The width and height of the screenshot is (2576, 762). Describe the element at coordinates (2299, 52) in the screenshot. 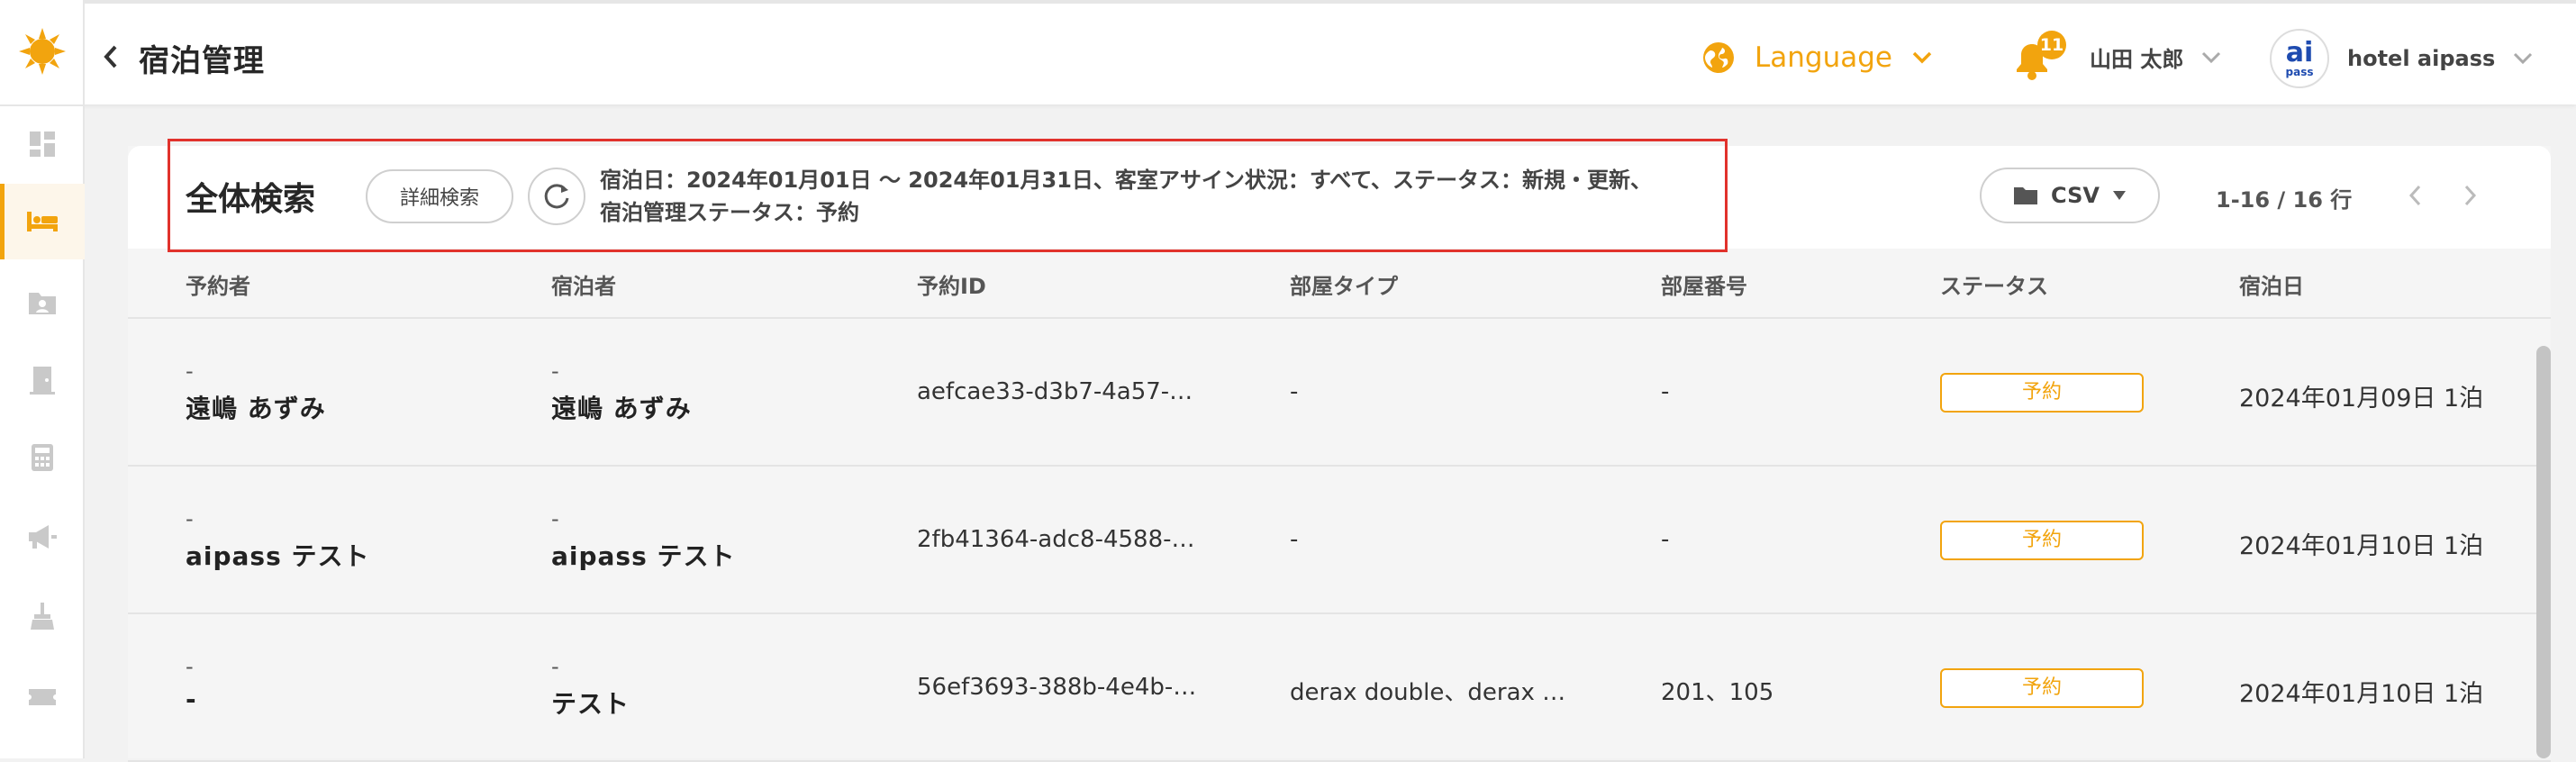

I see `aipass-logo-ai: ai` at that location.